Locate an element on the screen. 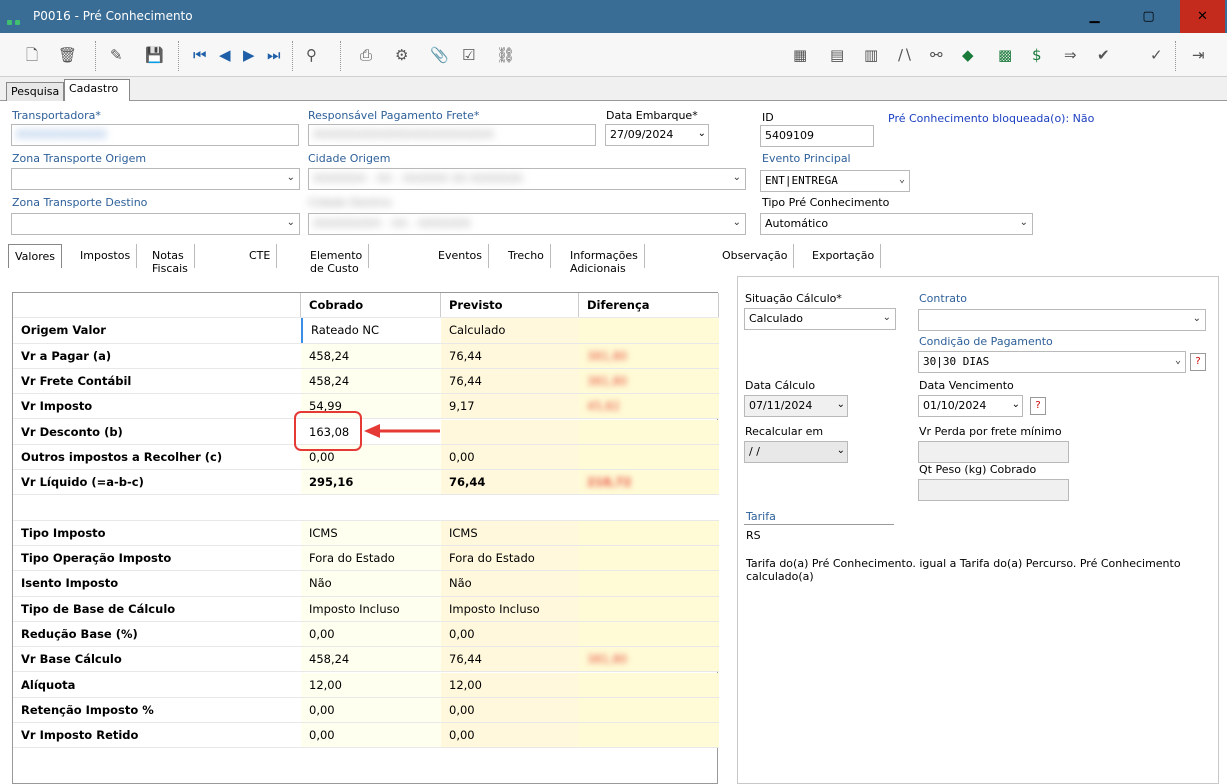 The height and width of the screenshot is (784, 1227). tab-cadastro: Cadastro is located at coordinates (97, 90).